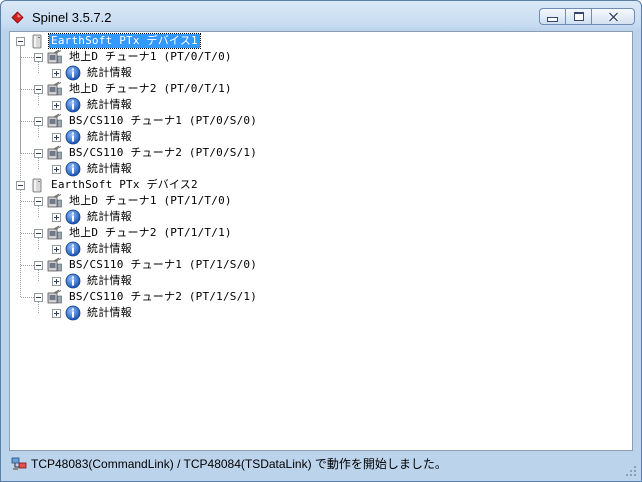  What do you see at coordinates (150, 232) in the screenshot?
I see `tree-node-label: 地上D チューナ2 (PT/1/T/1)` at bounding box center [150, 232].